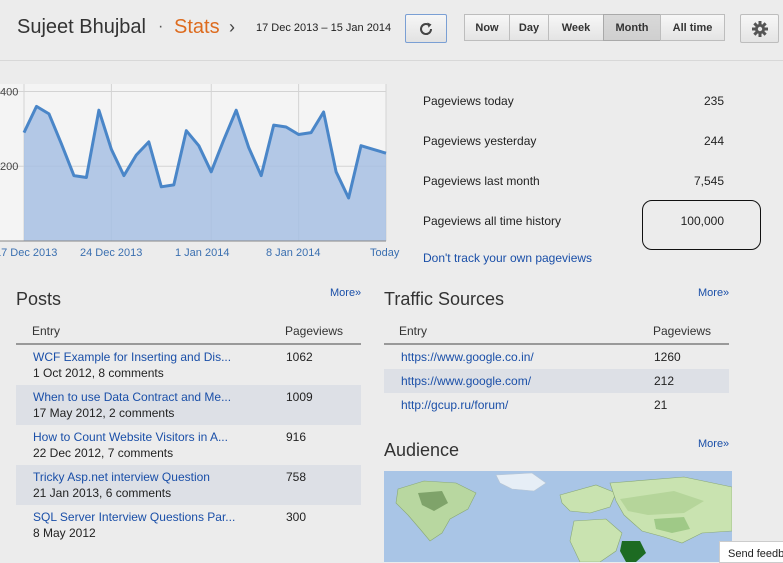 This screenshot has height=563, width=783. What do you see at coordinates (81, 27) in the screenshot?
I see `blog-name: Sujeet Bhujbal` at bounding box center [81, 27].